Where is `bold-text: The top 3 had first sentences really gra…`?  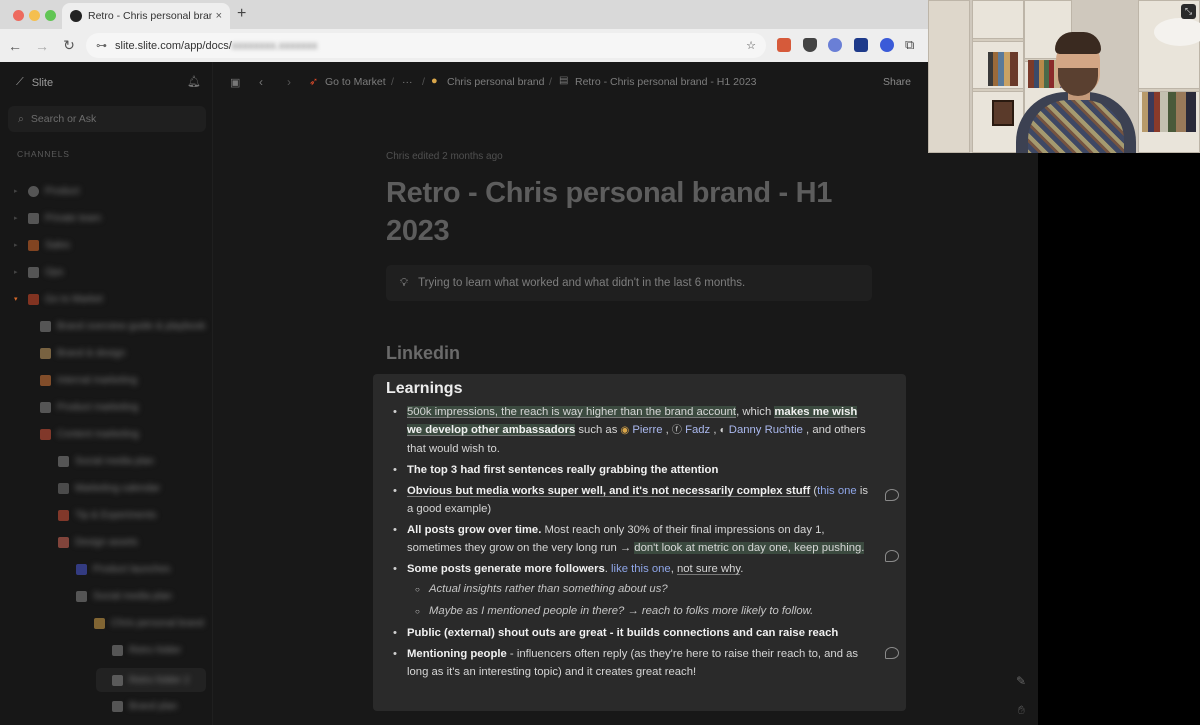 bold-text: The top 3 had first sentences really gra… is located at coordinates (563, 470).